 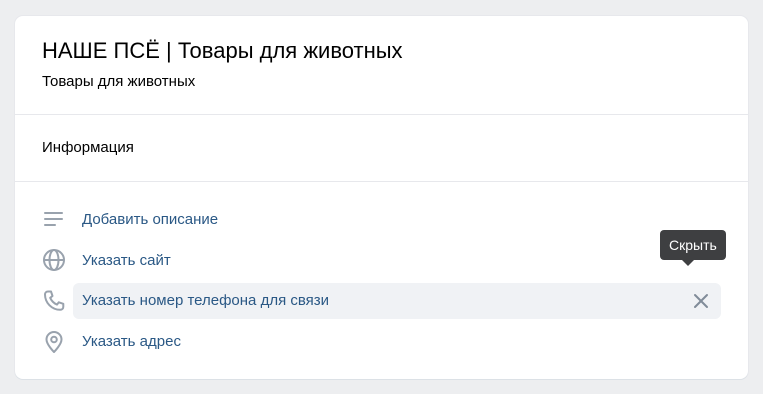 I want to click on add-phone-link: Указать номер телефона для связи, so click(x=205, y=300).